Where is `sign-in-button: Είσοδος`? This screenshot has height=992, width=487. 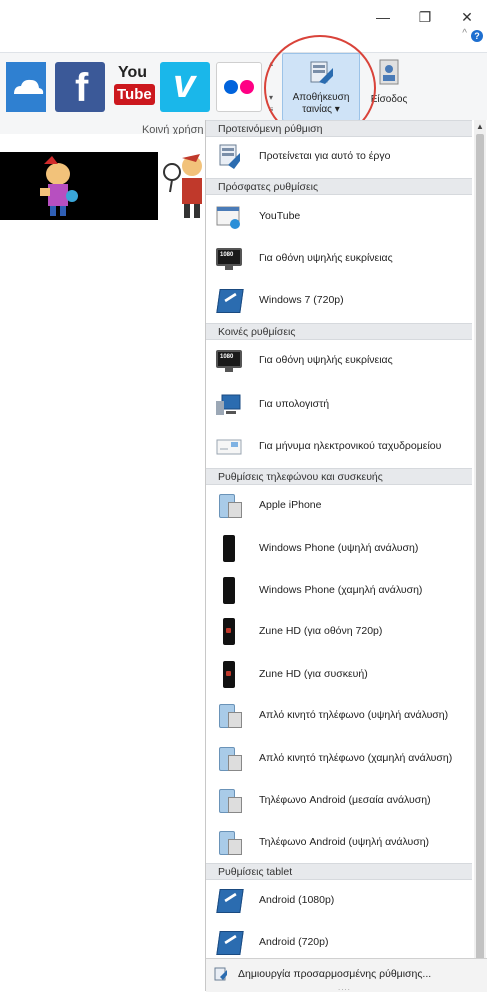 sign-in-button: Είσοδος is located at coordinates (389, 88).